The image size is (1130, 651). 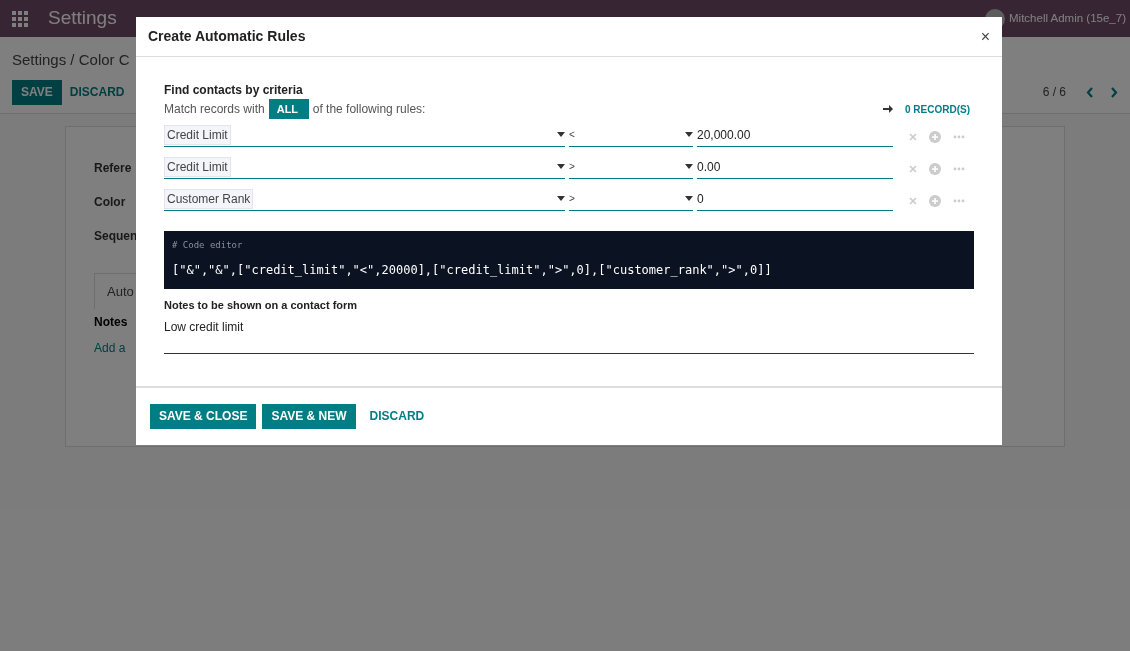 What do you see at coordinates (364, 199) in the screenshot?
I see `field-select: Customer Rank` at bounding box center [364, 199].